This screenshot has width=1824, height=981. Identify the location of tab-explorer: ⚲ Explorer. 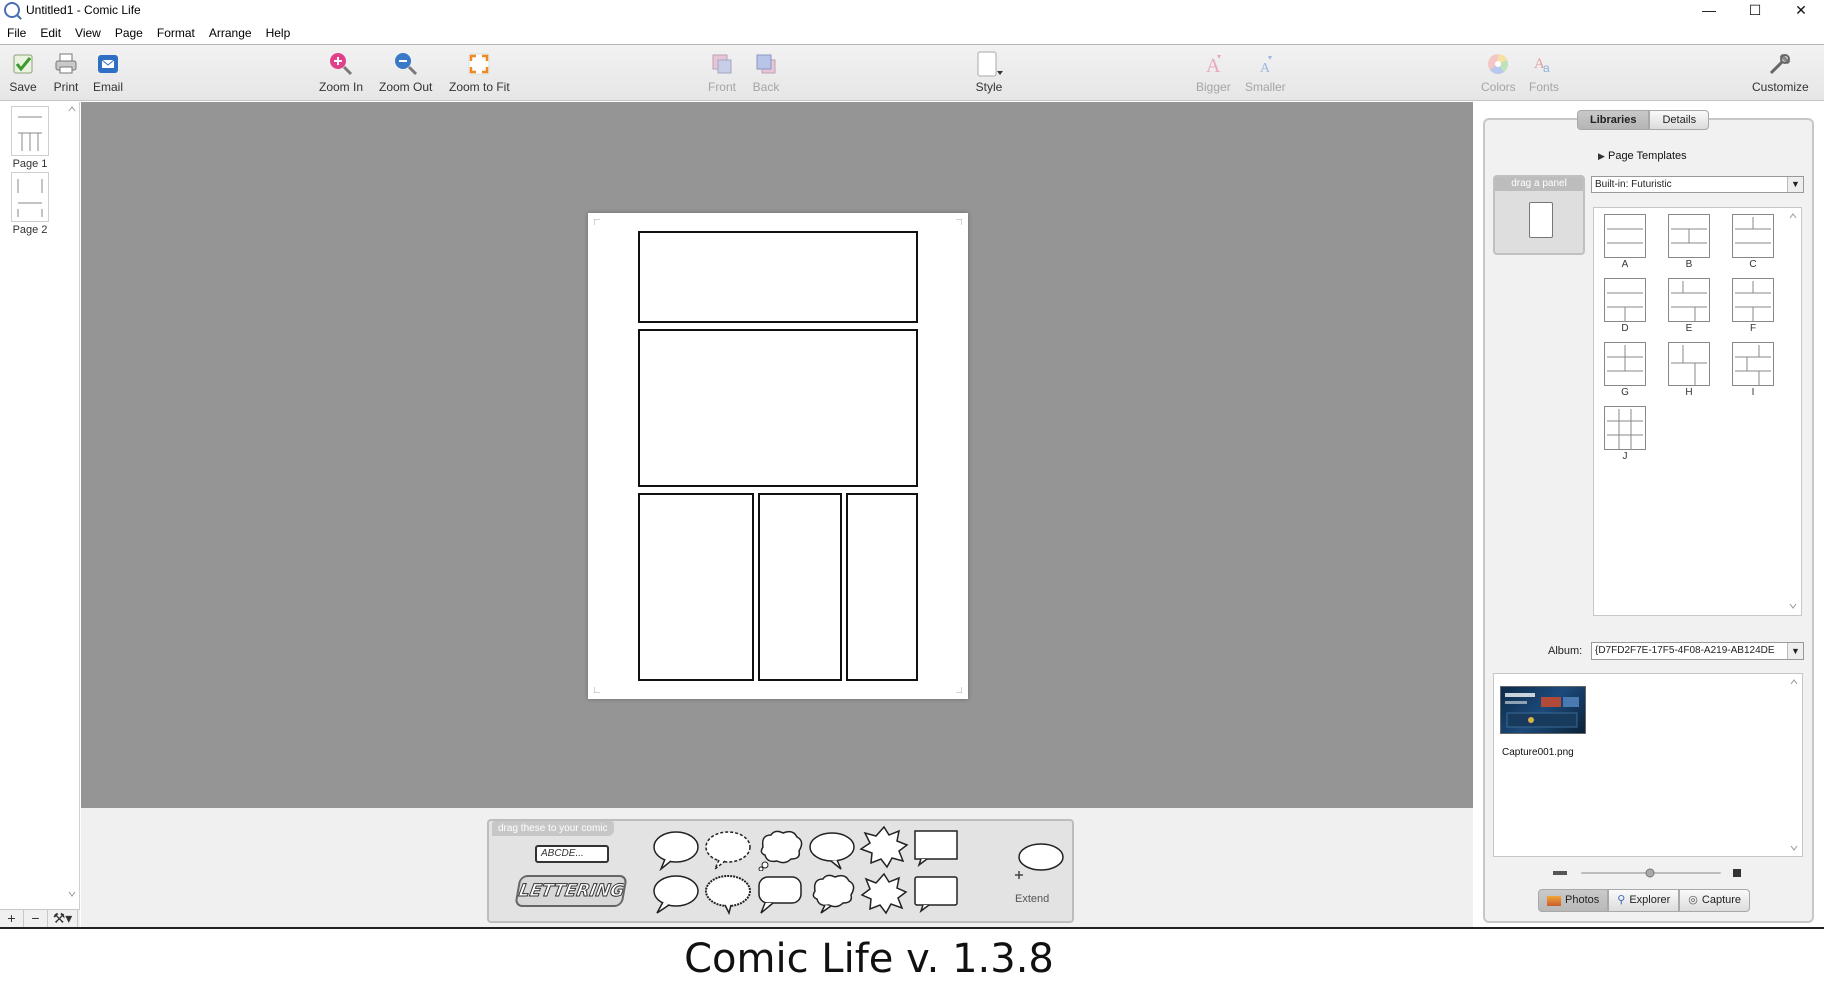
(1644, 900).